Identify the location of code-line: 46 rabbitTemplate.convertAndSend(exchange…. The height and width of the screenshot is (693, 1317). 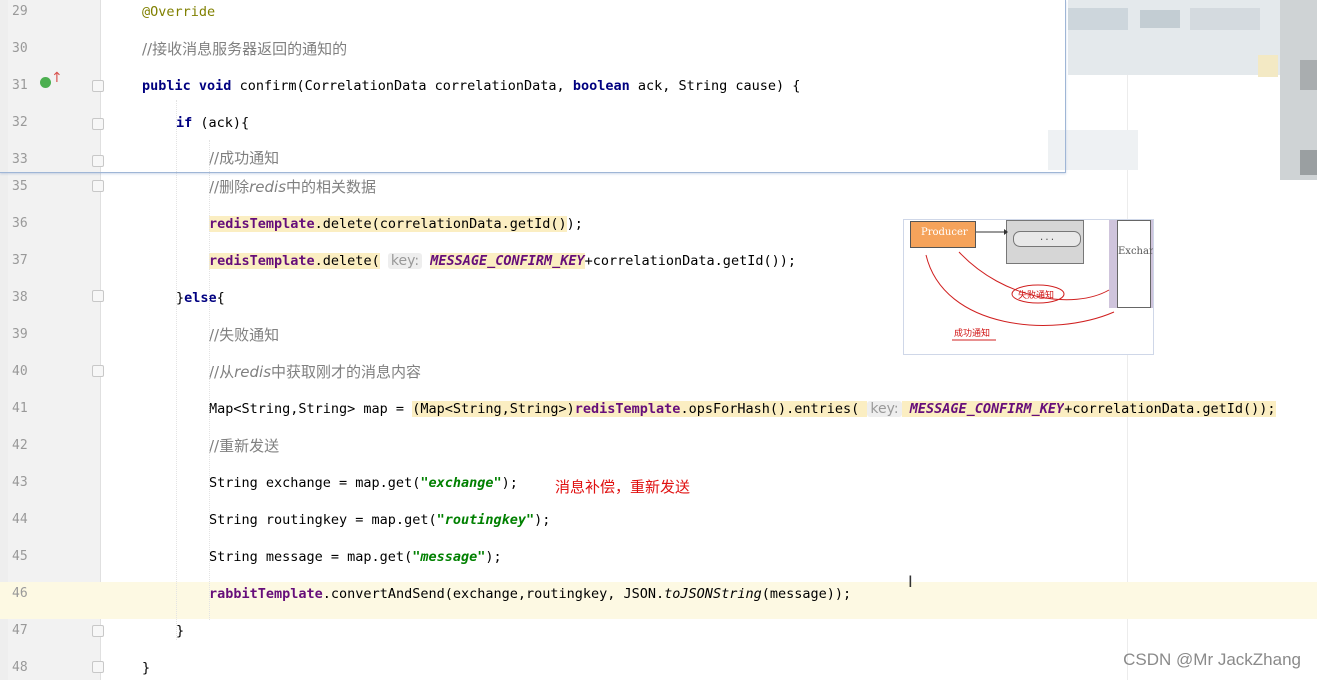
(658, 600).